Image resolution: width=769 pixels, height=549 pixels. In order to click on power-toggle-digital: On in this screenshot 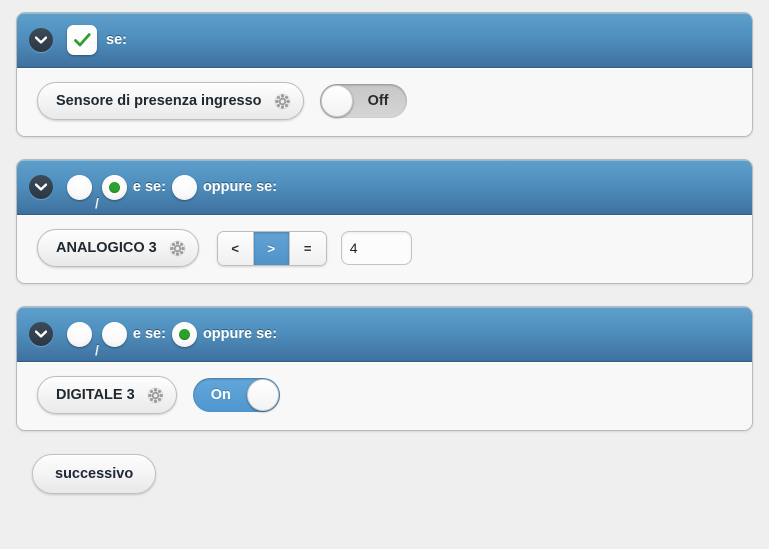, I will do `click(236, 395)`.